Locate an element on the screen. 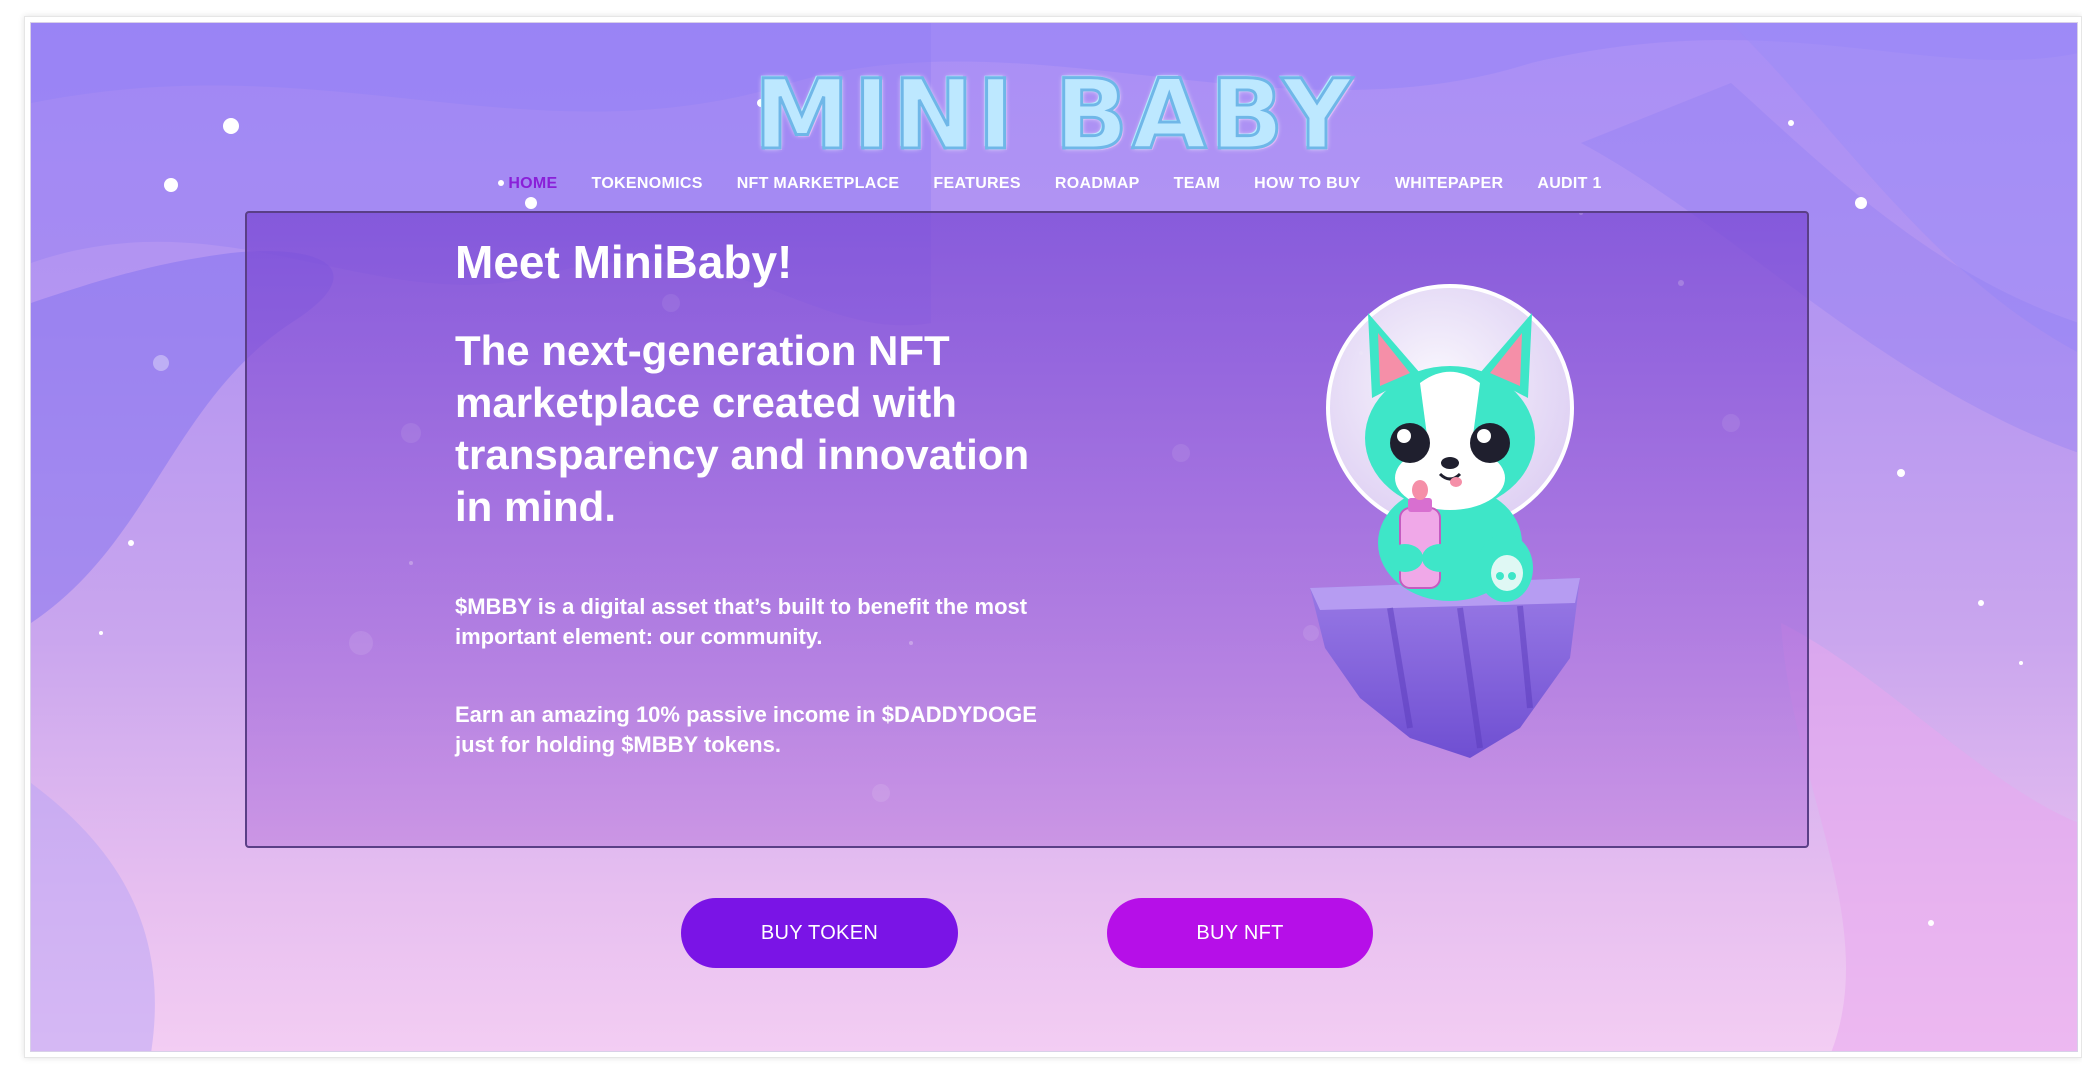  nav-item-audit: AUDIT 1 is located at coordinates (1569, 184).